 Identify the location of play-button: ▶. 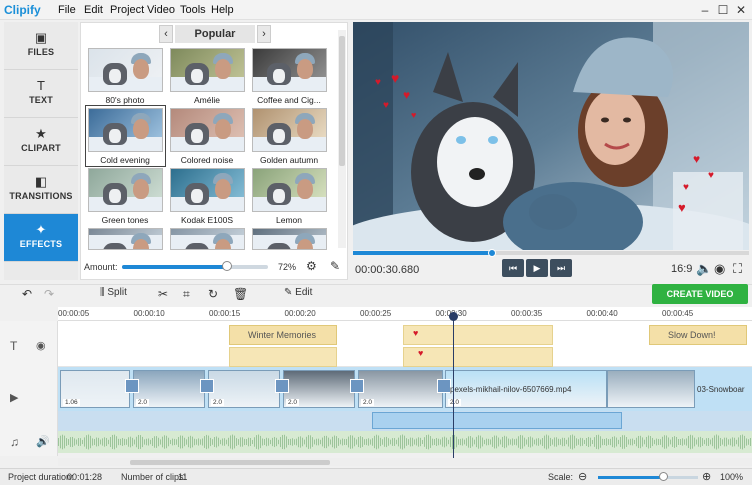
(537, 268).